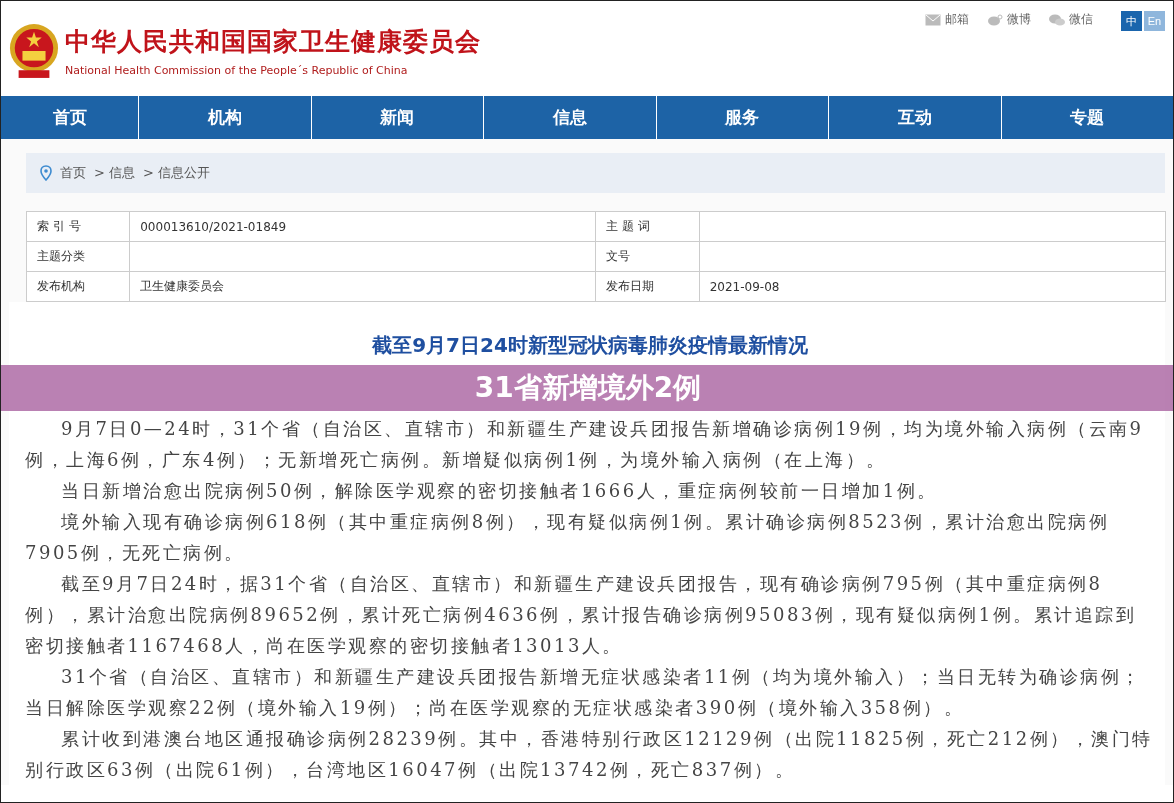  I want to click on table-cell: 文号, so click(648, 256).